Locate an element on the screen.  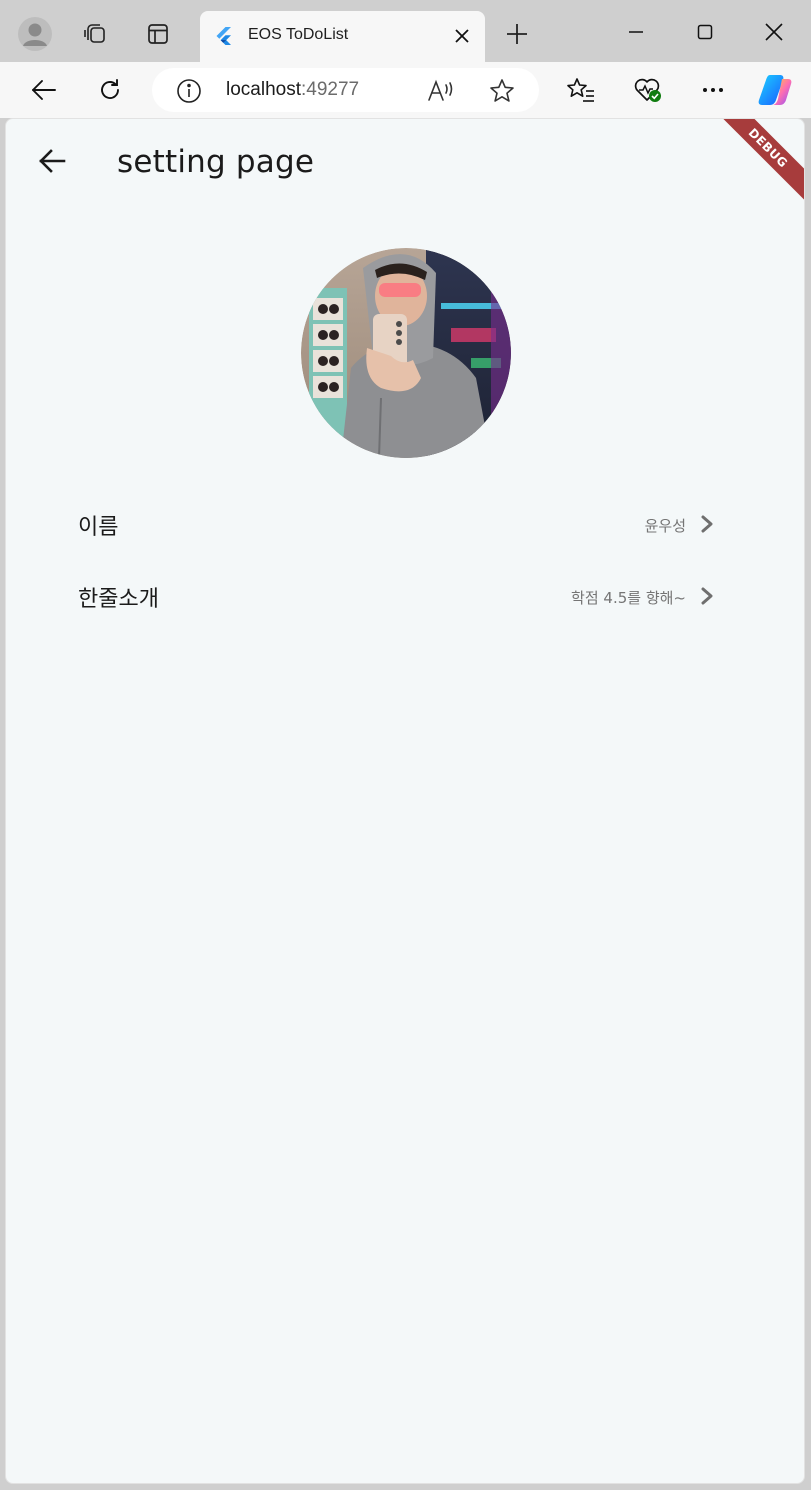
site-info-button is located at coordinates (189, 91).